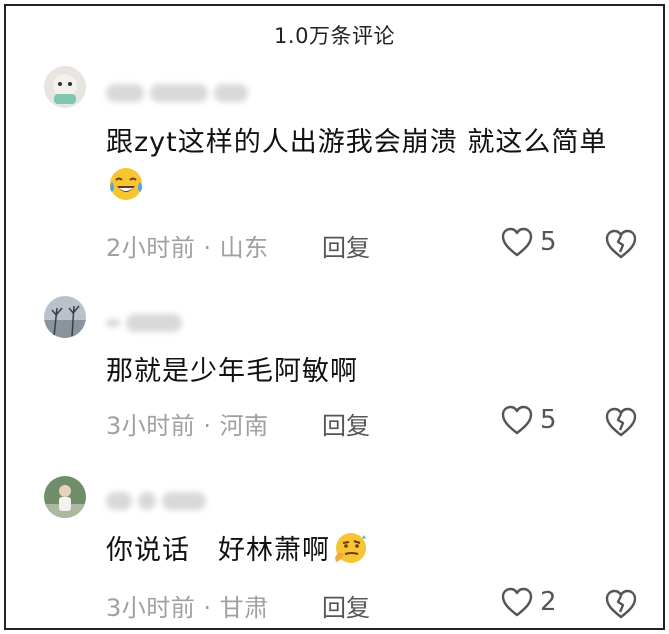  I want to click on comment-count-title: 1.0万条评论, so click(334, 36).